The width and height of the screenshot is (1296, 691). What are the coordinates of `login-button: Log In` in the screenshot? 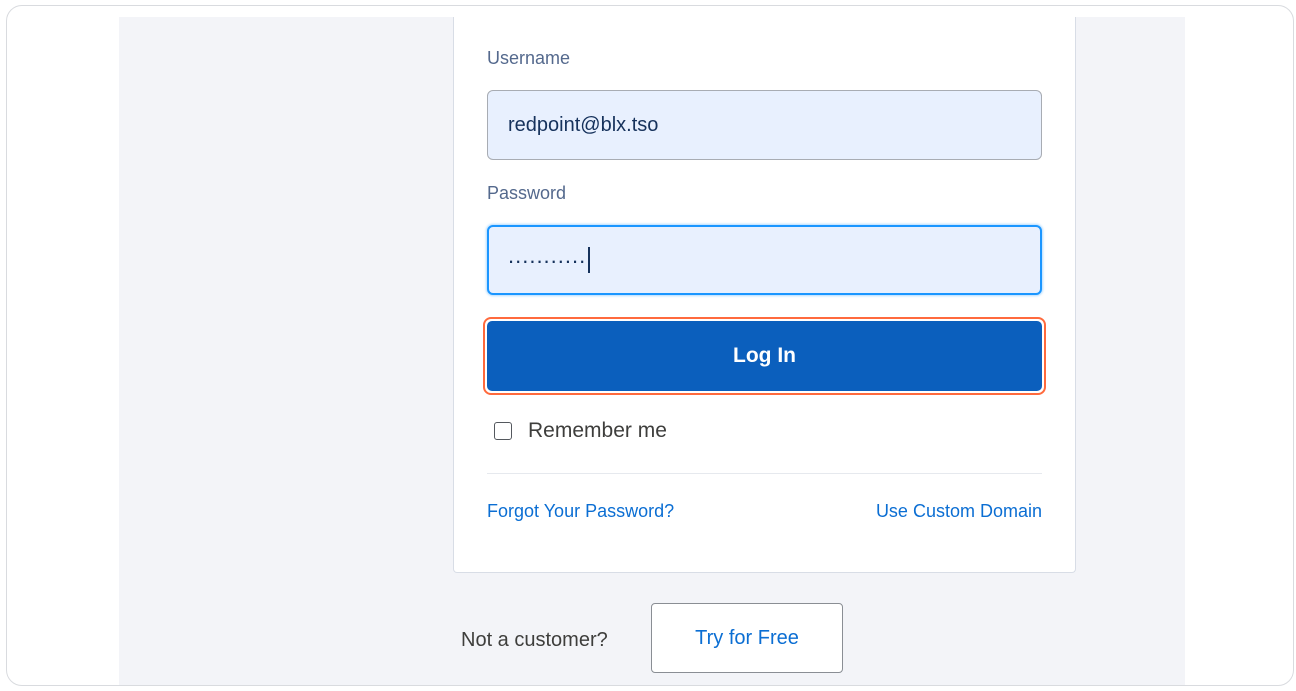 It's located at (764, 356).